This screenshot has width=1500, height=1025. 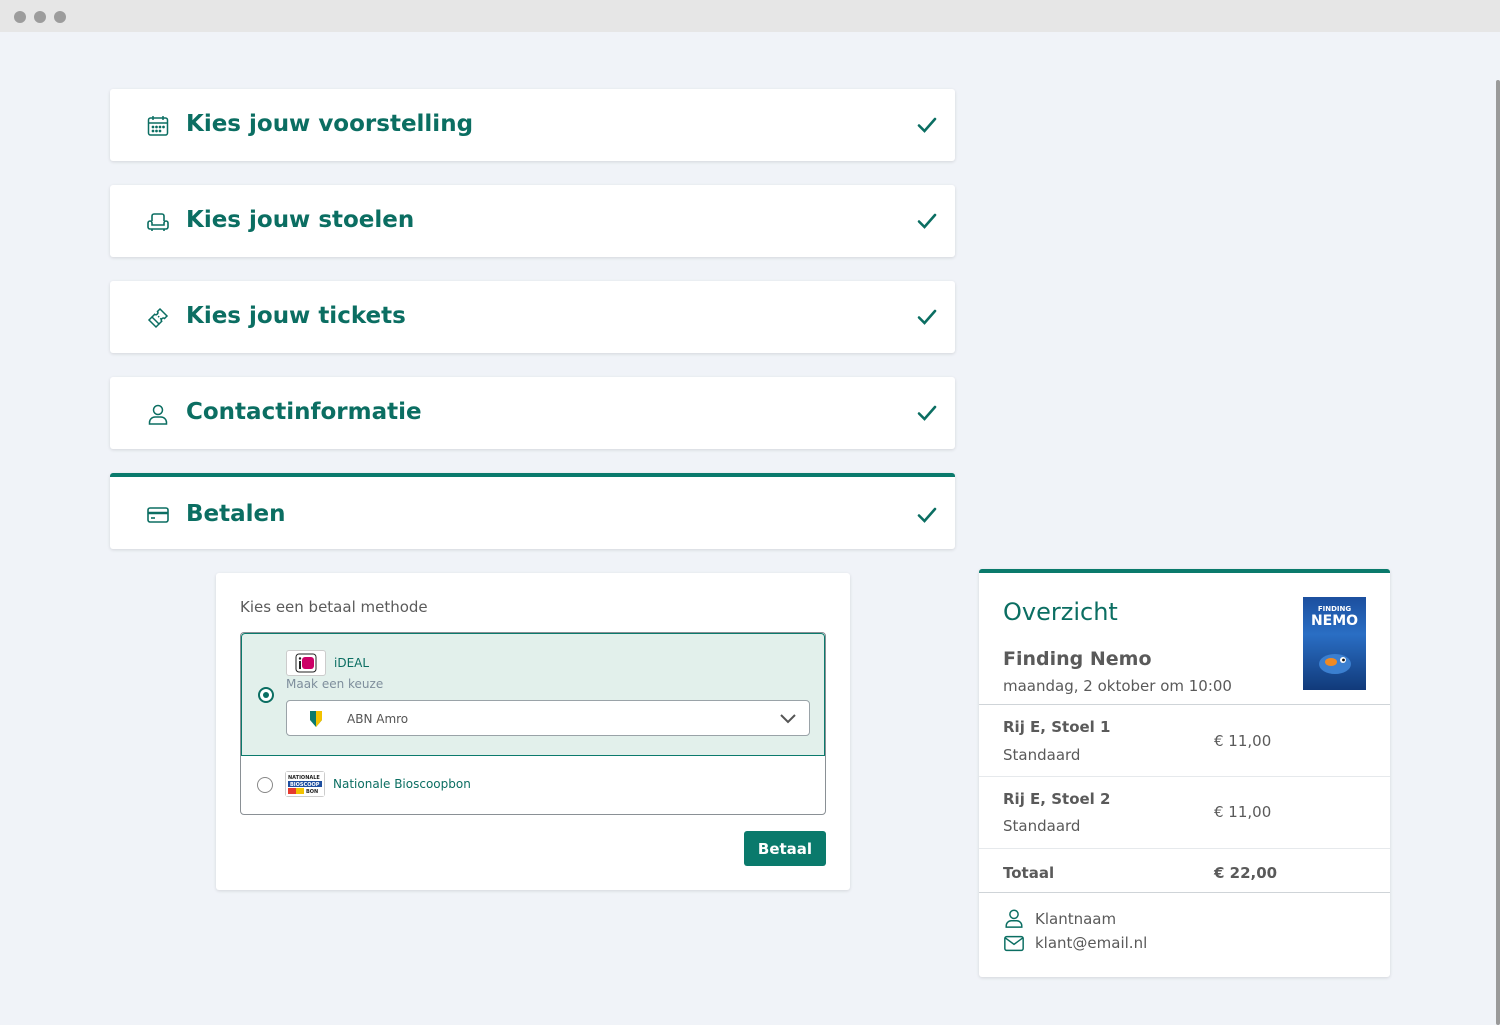 What do you see at coordinates (1076, 919) in the screenshot?
I see `customer-name: Klantnaam` at bounding box center [1076, 919].